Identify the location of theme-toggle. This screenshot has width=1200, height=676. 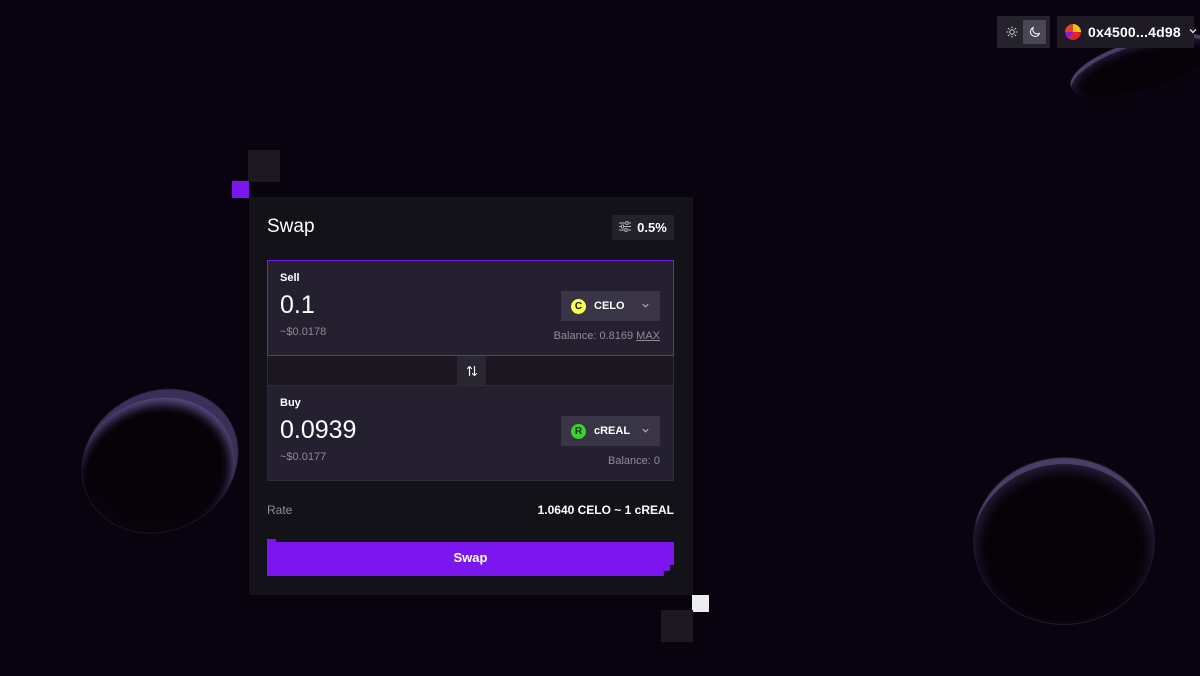
(1023, 32).